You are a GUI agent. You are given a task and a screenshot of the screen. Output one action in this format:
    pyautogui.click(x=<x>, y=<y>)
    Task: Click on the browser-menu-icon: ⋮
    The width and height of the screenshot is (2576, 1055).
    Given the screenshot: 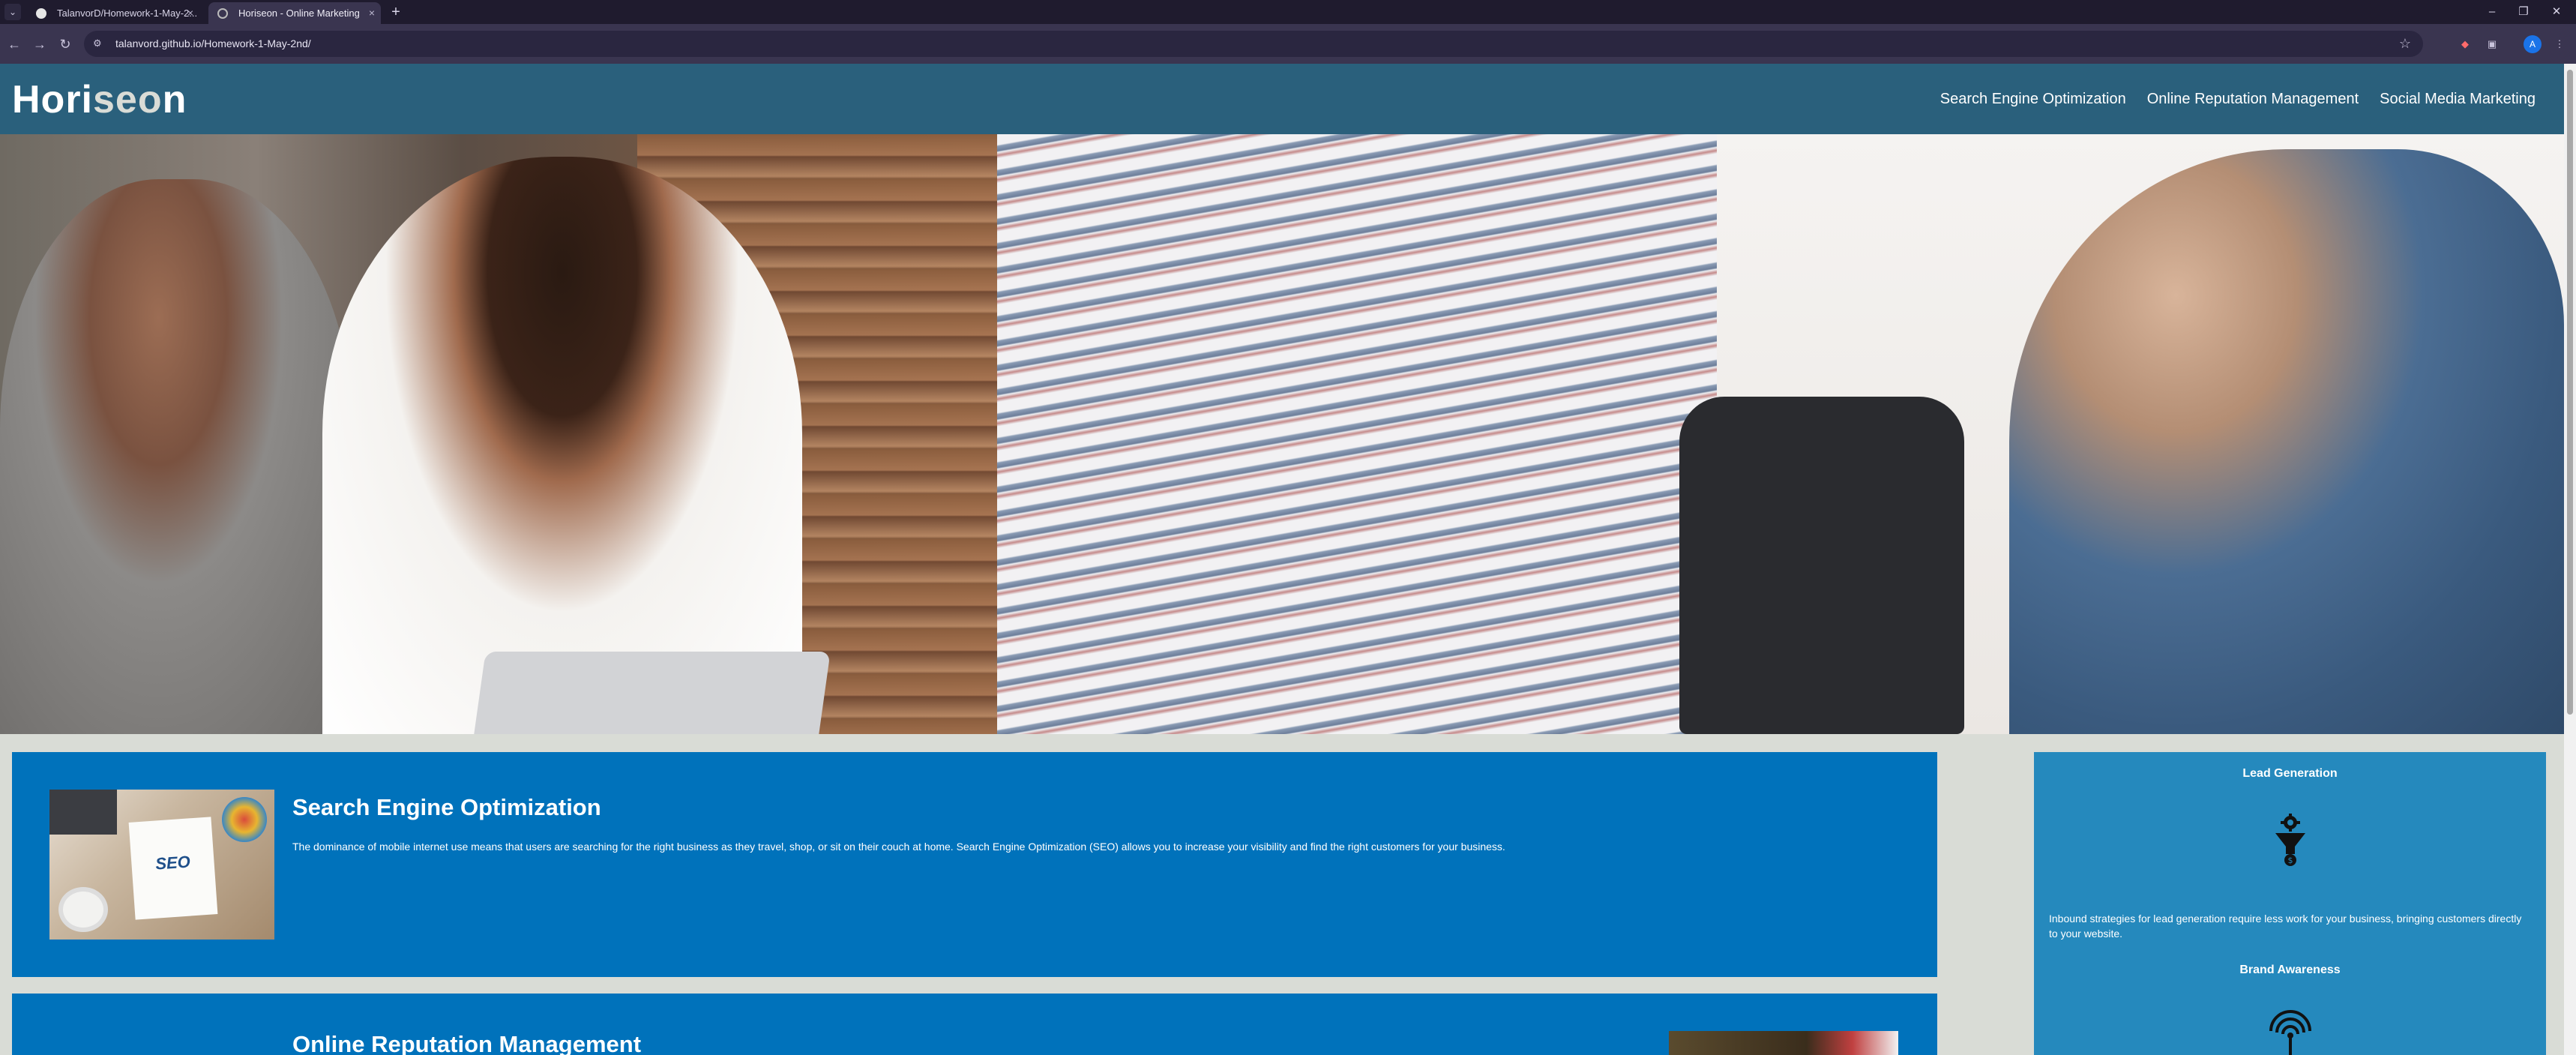 What is the action you would take?
    pyautogui.click(x=2560, y=44)
    